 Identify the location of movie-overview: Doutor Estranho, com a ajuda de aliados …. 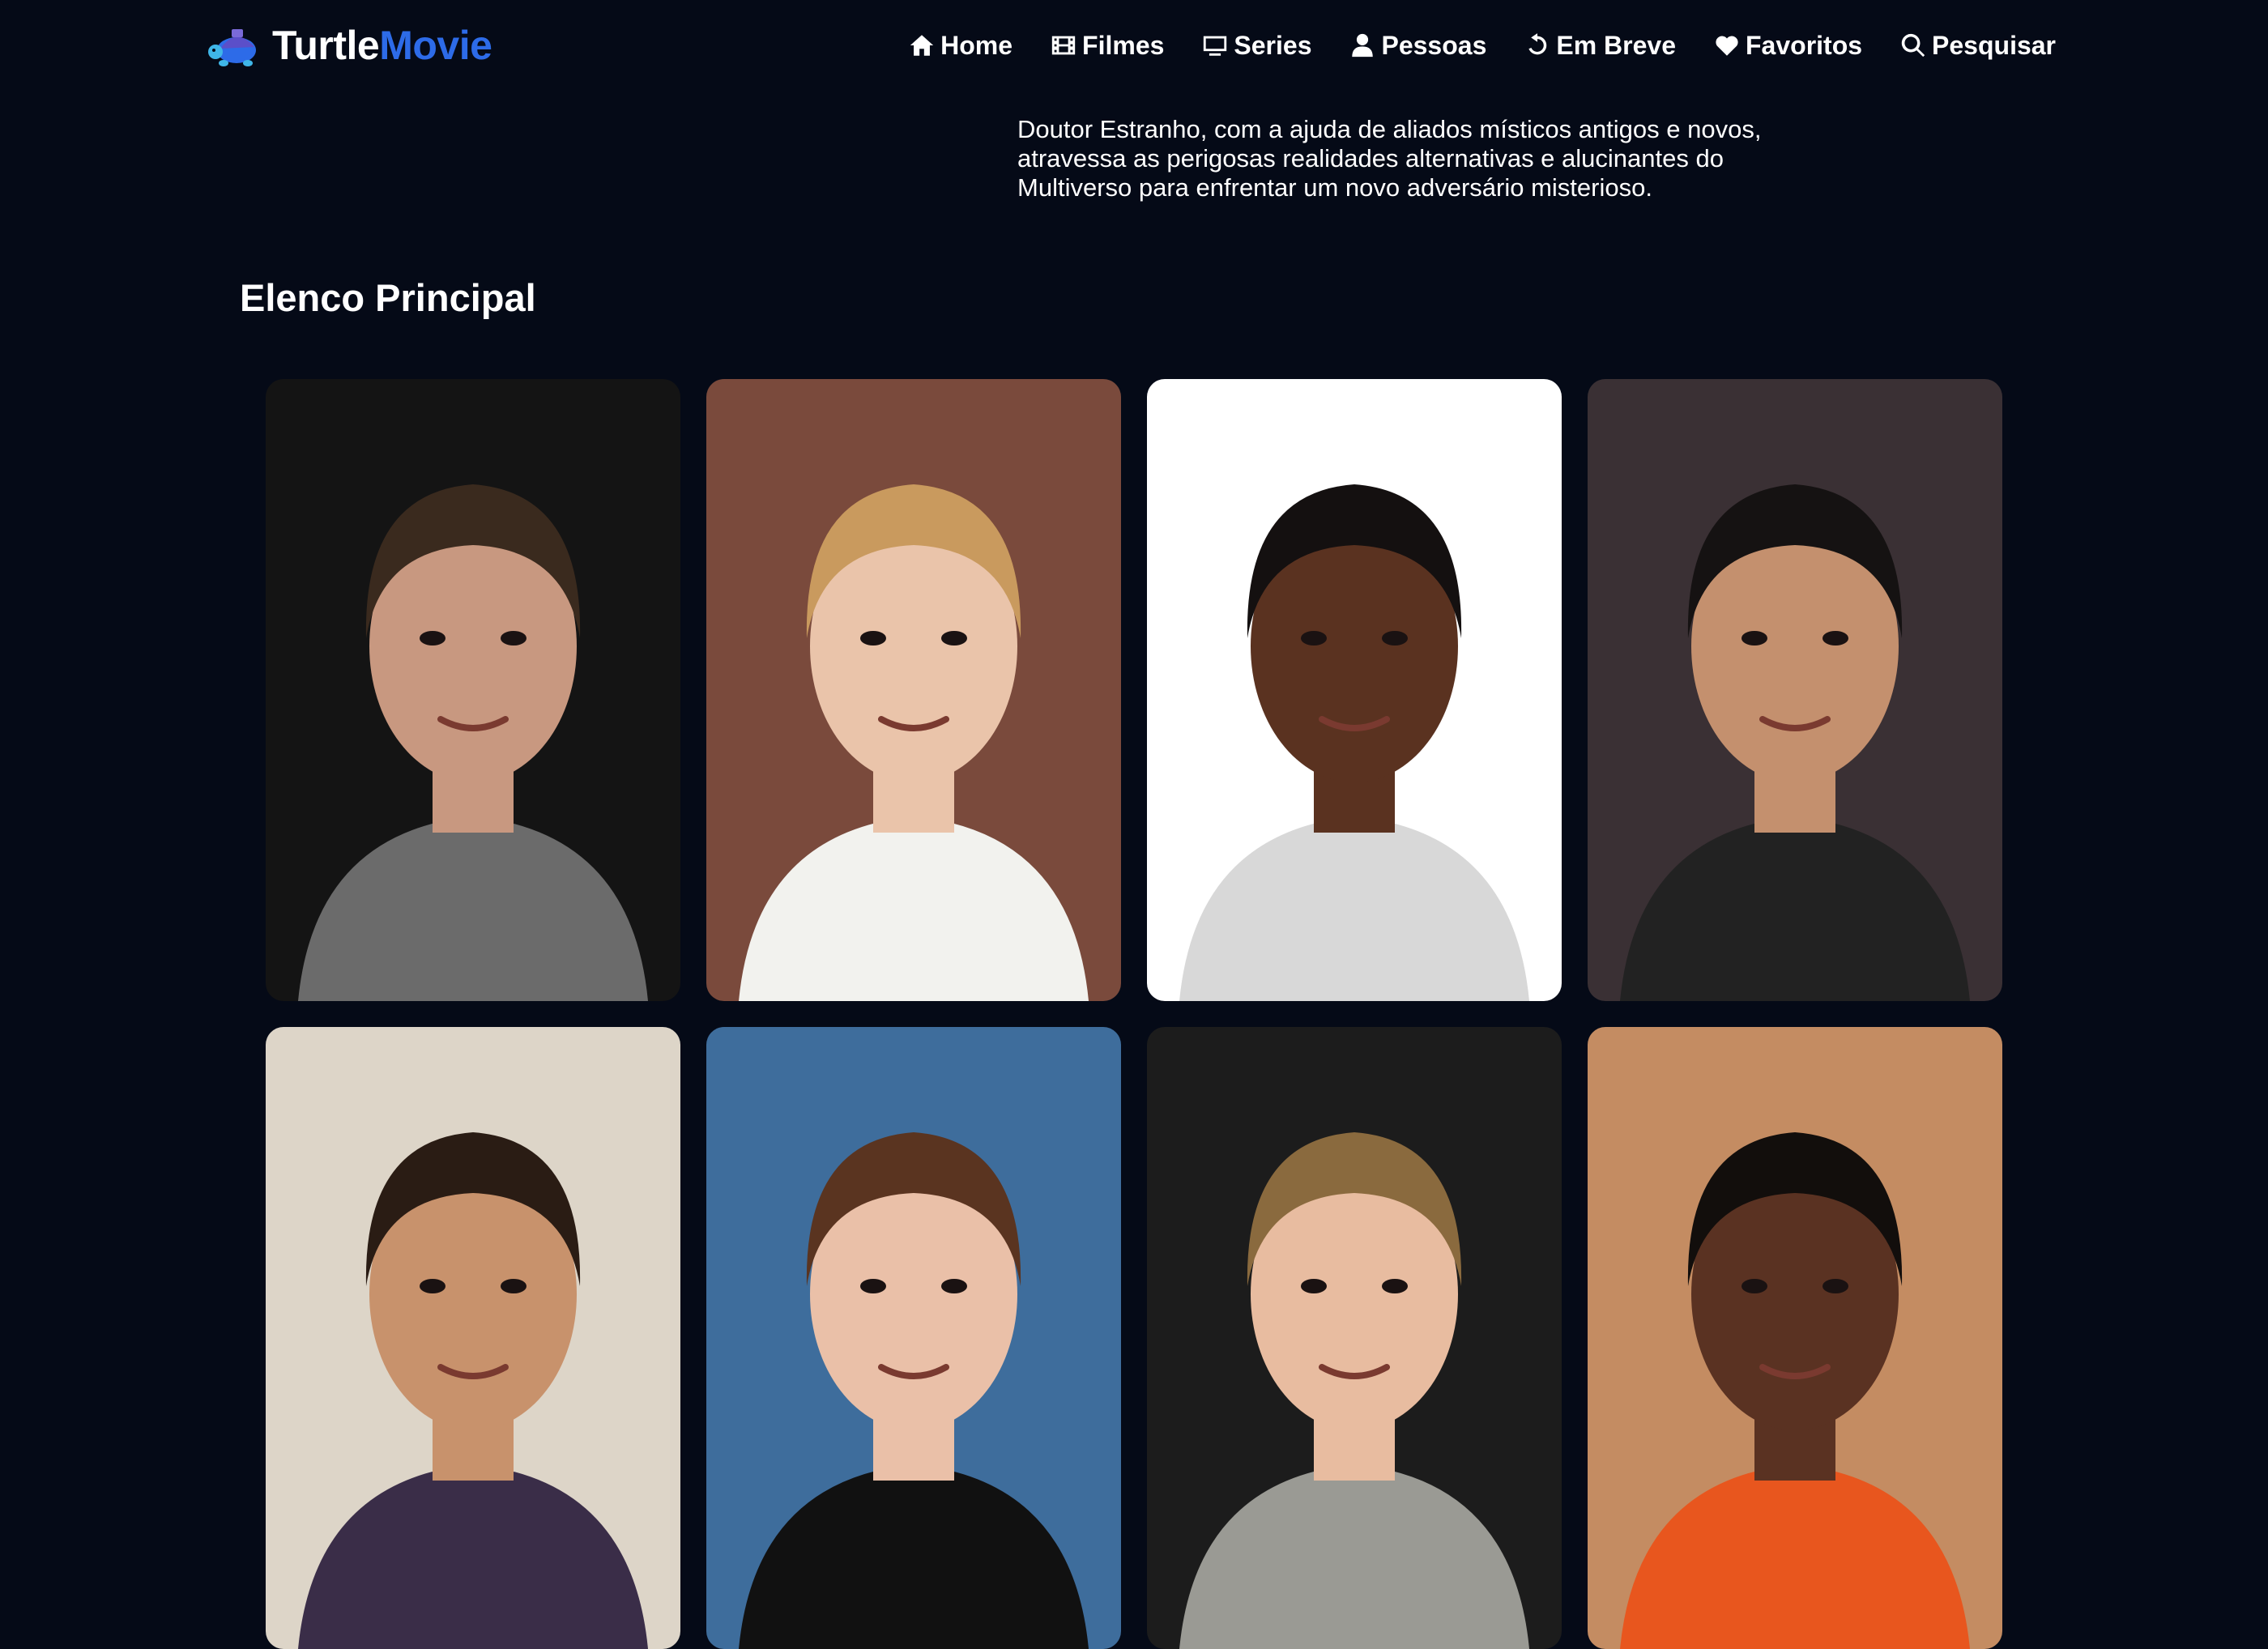
(1389, 159).